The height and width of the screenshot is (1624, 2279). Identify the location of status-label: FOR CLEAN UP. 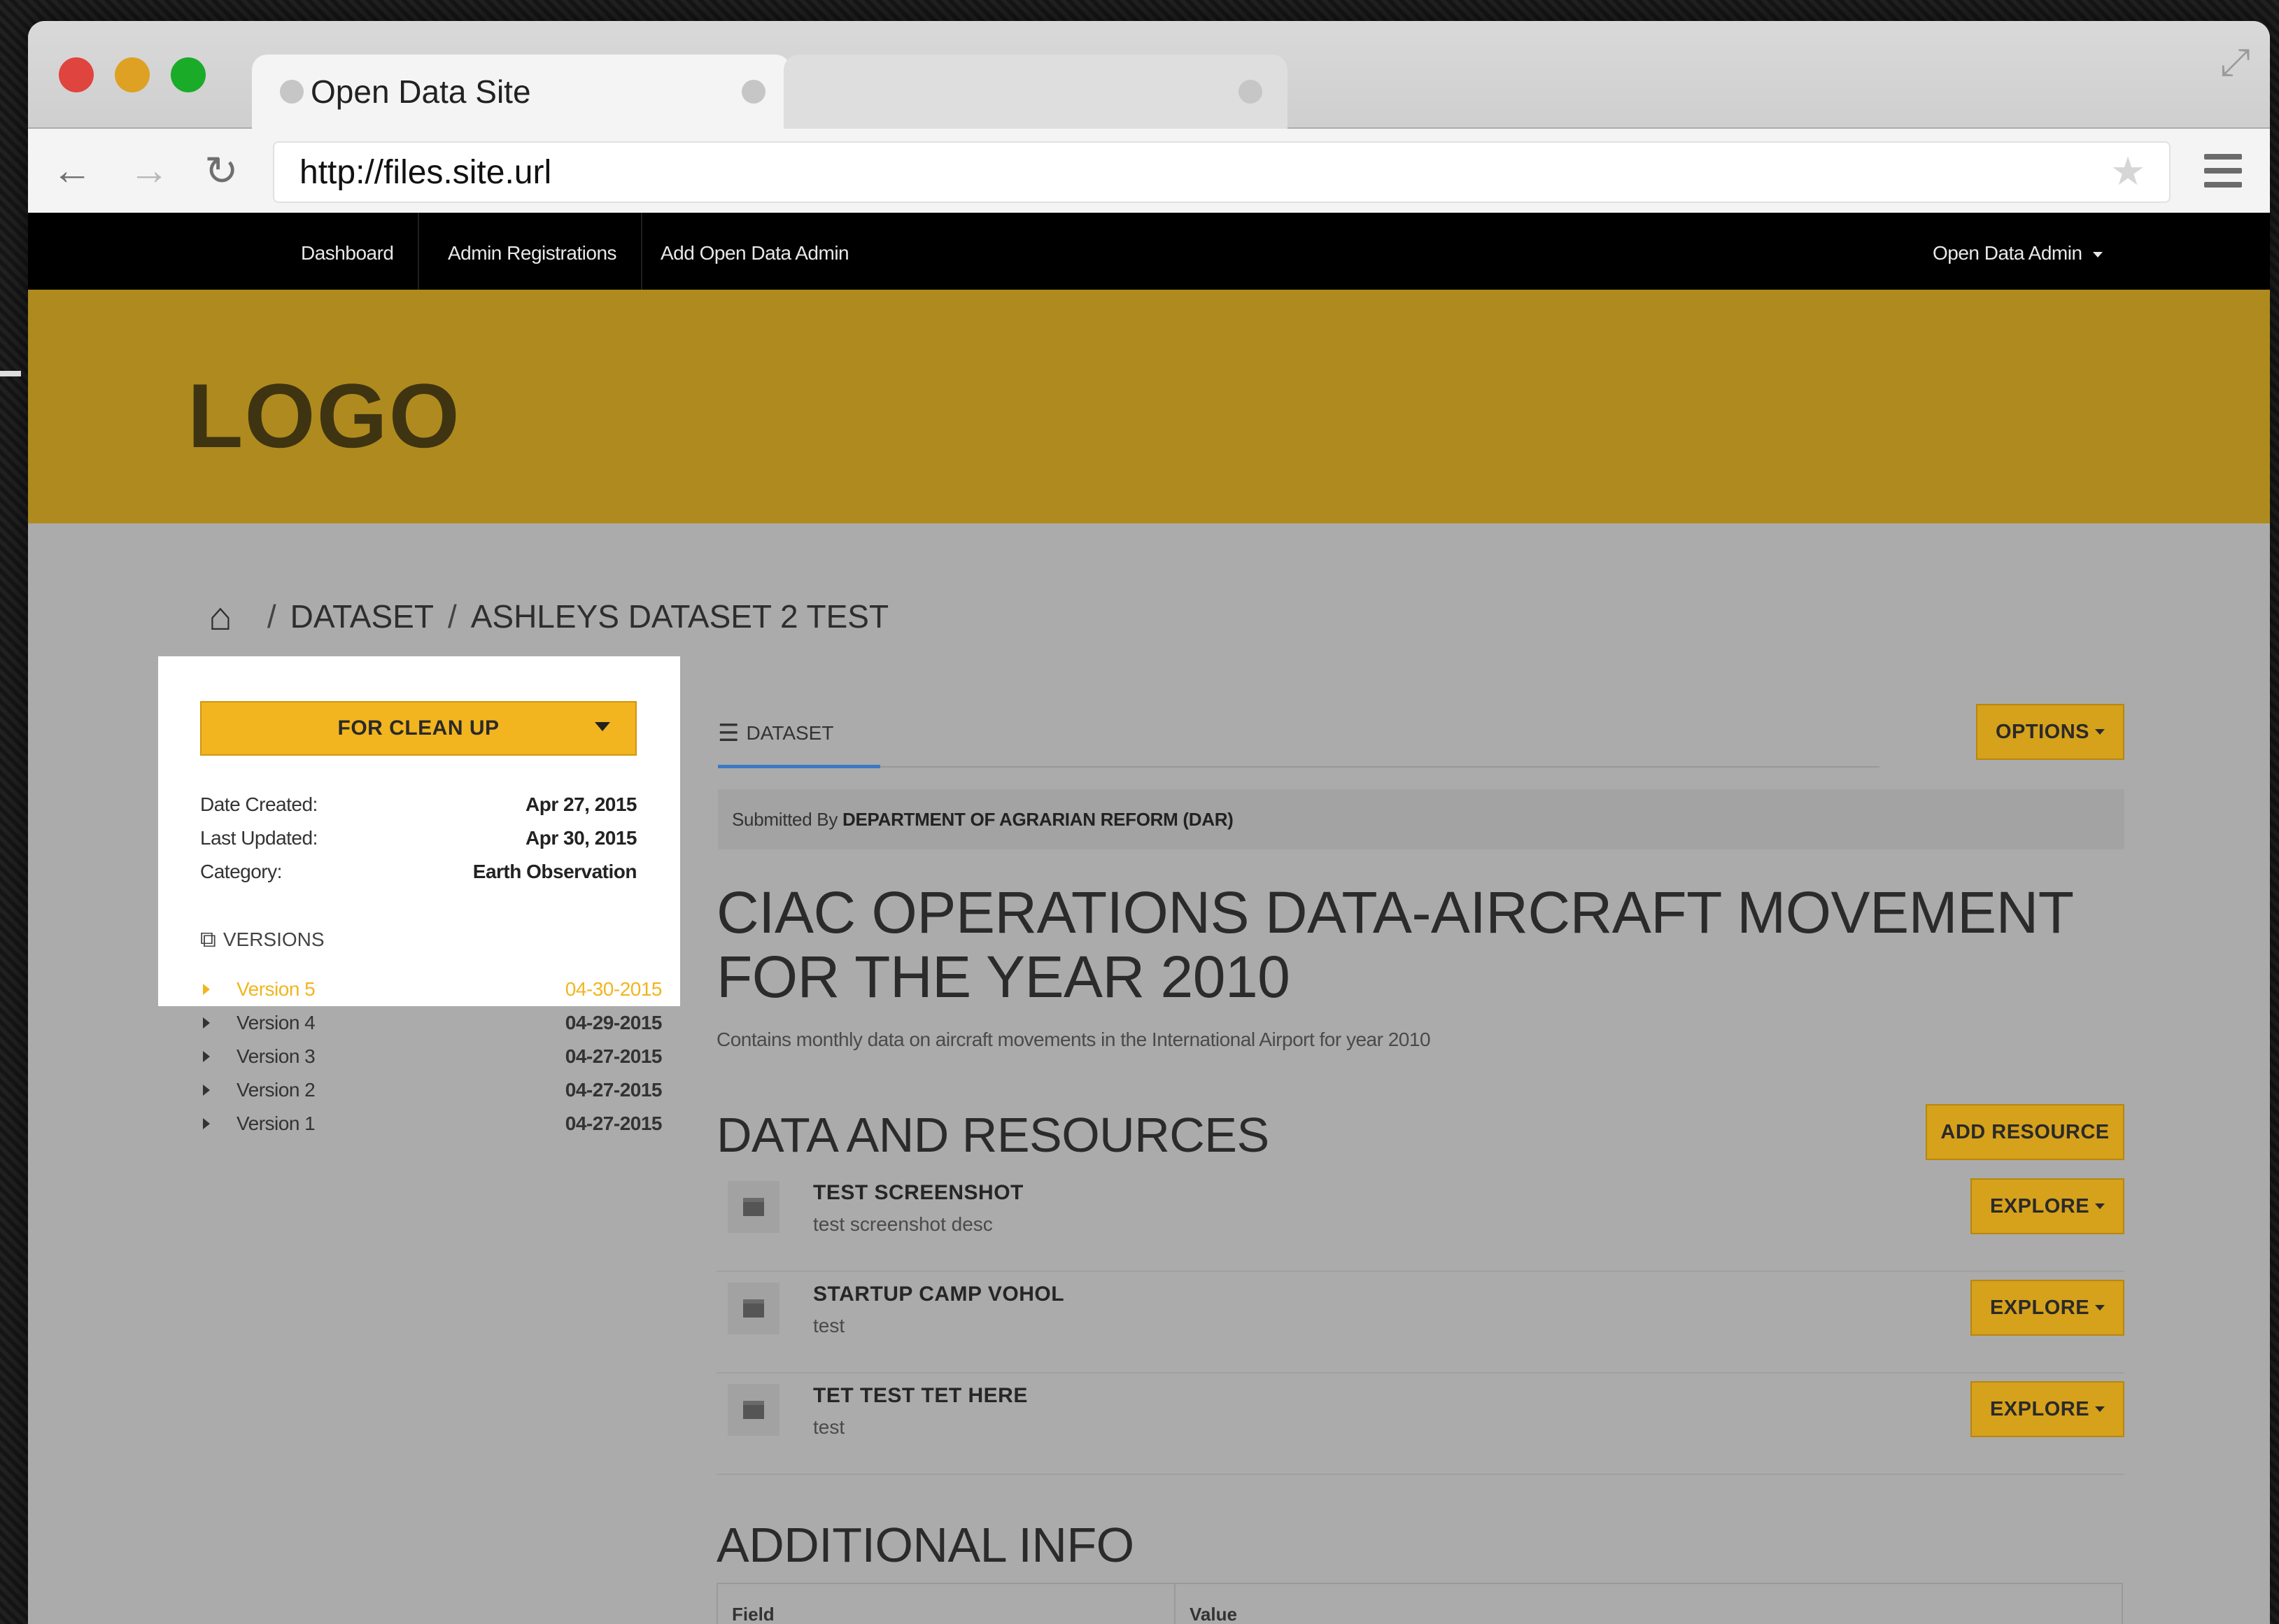
(418, 728).